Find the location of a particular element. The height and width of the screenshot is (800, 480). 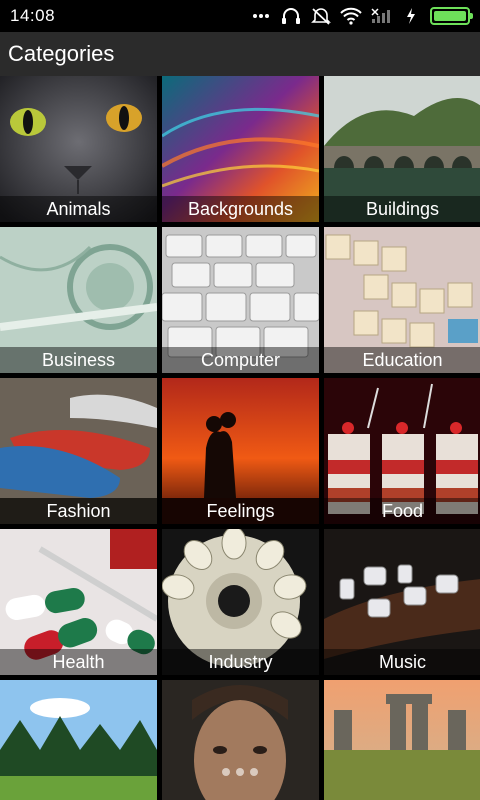

status-bar: 14:08 is located at coordinates (240, 16).